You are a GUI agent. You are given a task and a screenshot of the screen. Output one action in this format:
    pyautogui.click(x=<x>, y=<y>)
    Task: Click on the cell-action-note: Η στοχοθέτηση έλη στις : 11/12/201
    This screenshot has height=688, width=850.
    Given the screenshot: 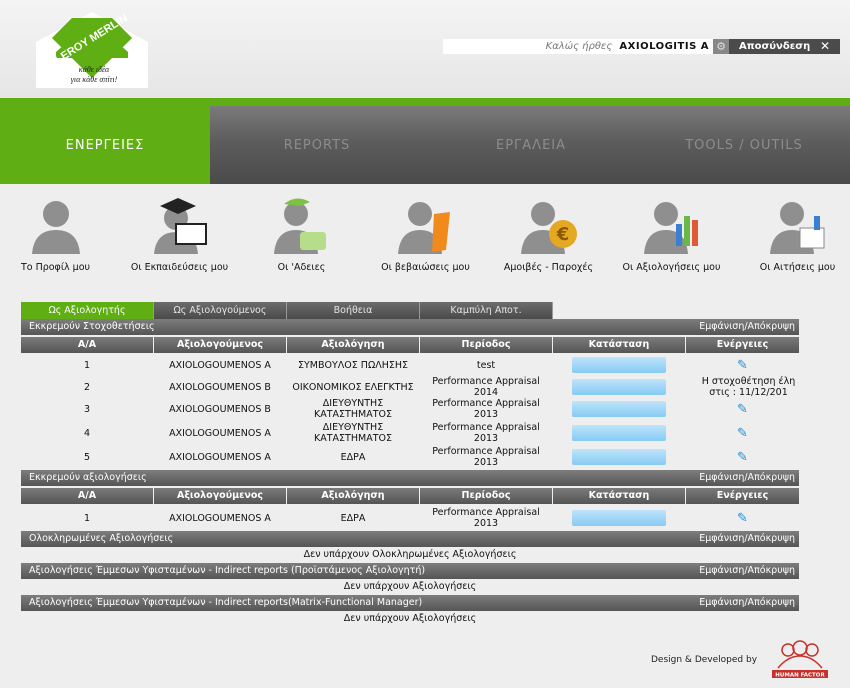 What is the action you would take?
    pyautogui.click(x=748, y=387)
    